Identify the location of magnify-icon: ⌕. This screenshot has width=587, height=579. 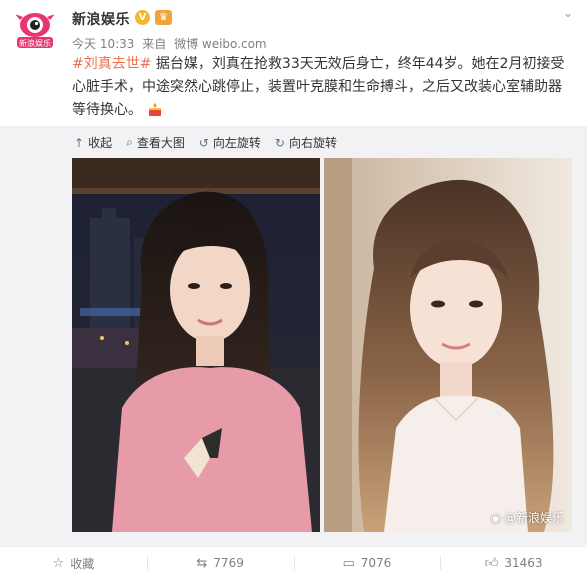
(129, 142).